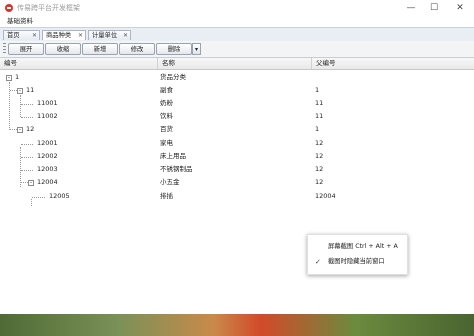  I want to click on tab-unit: 计量单位 ✕, so click(109, 35).